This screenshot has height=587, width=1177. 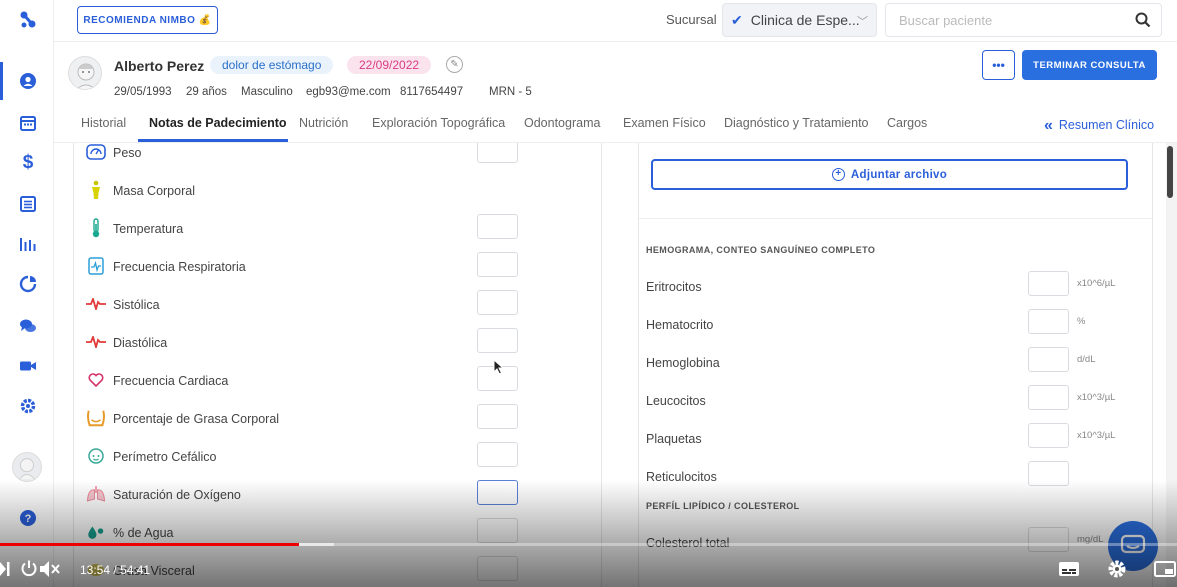 What do you see at coordinates (159, 66) in the screenshot?
I see `patient-name: Alberto Perez` at bounding box center [159, 66].